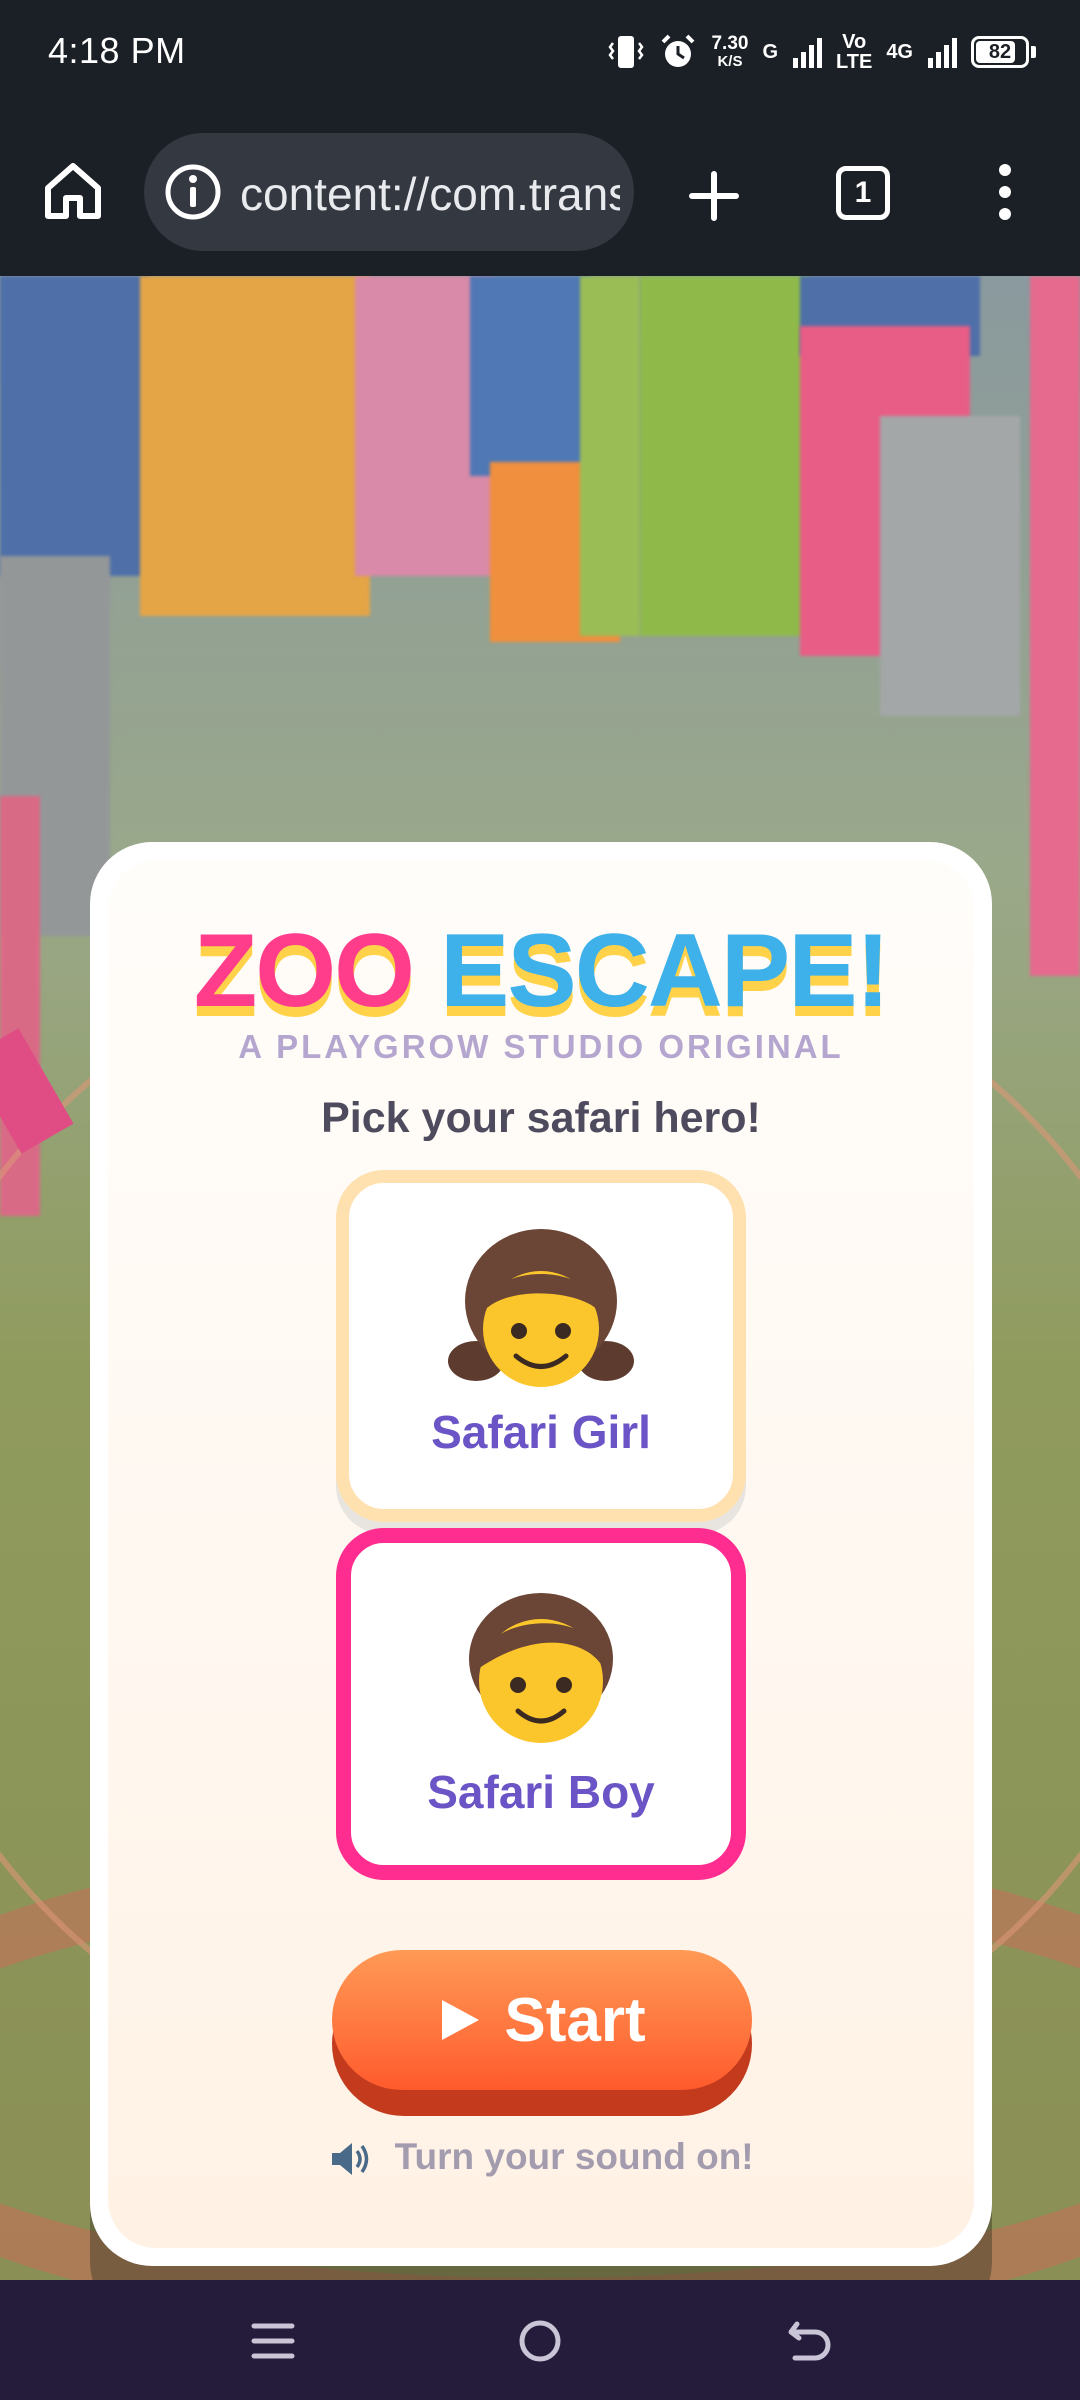 The image size is (1080, 2400). Describe the element at coordinates (541, 1792) in the screenshot. I see `hero-label-boy: Safari Boy` at that location.